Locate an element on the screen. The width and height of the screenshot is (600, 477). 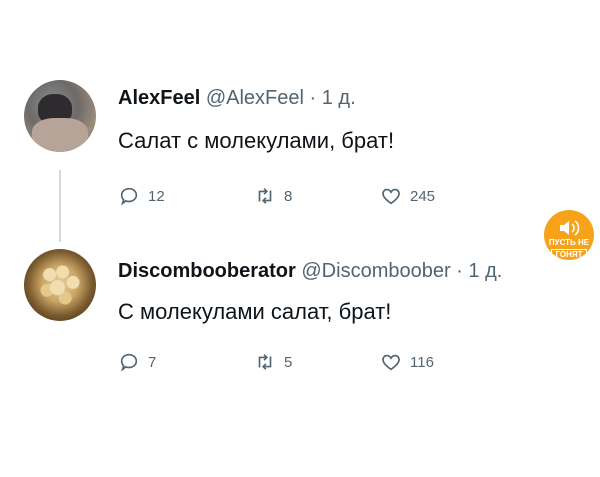
tweet-text: С молекулами салат, брат! is located at coordinates (255, 311).